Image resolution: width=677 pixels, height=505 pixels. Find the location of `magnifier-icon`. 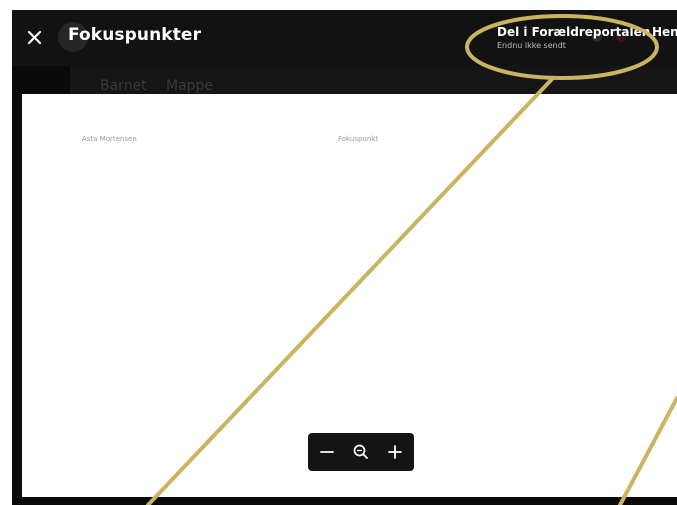

magnifier-icon is located at coordinates (360, 451).